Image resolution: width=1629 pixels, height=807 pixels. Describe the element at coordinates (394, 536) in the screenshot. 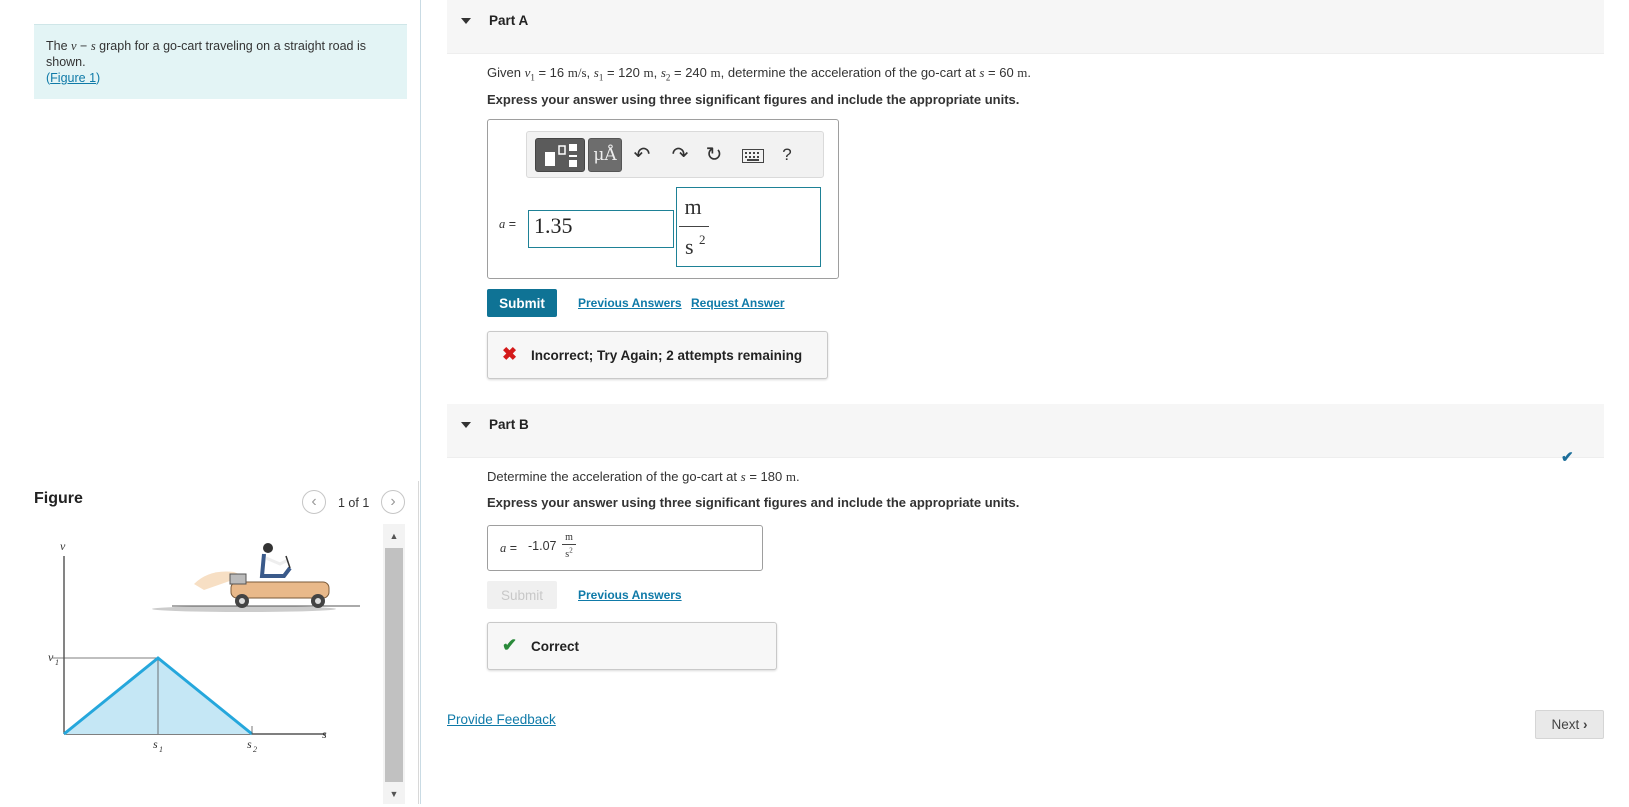

I see `scroll-up-arrow-icon: ▲` at that location.